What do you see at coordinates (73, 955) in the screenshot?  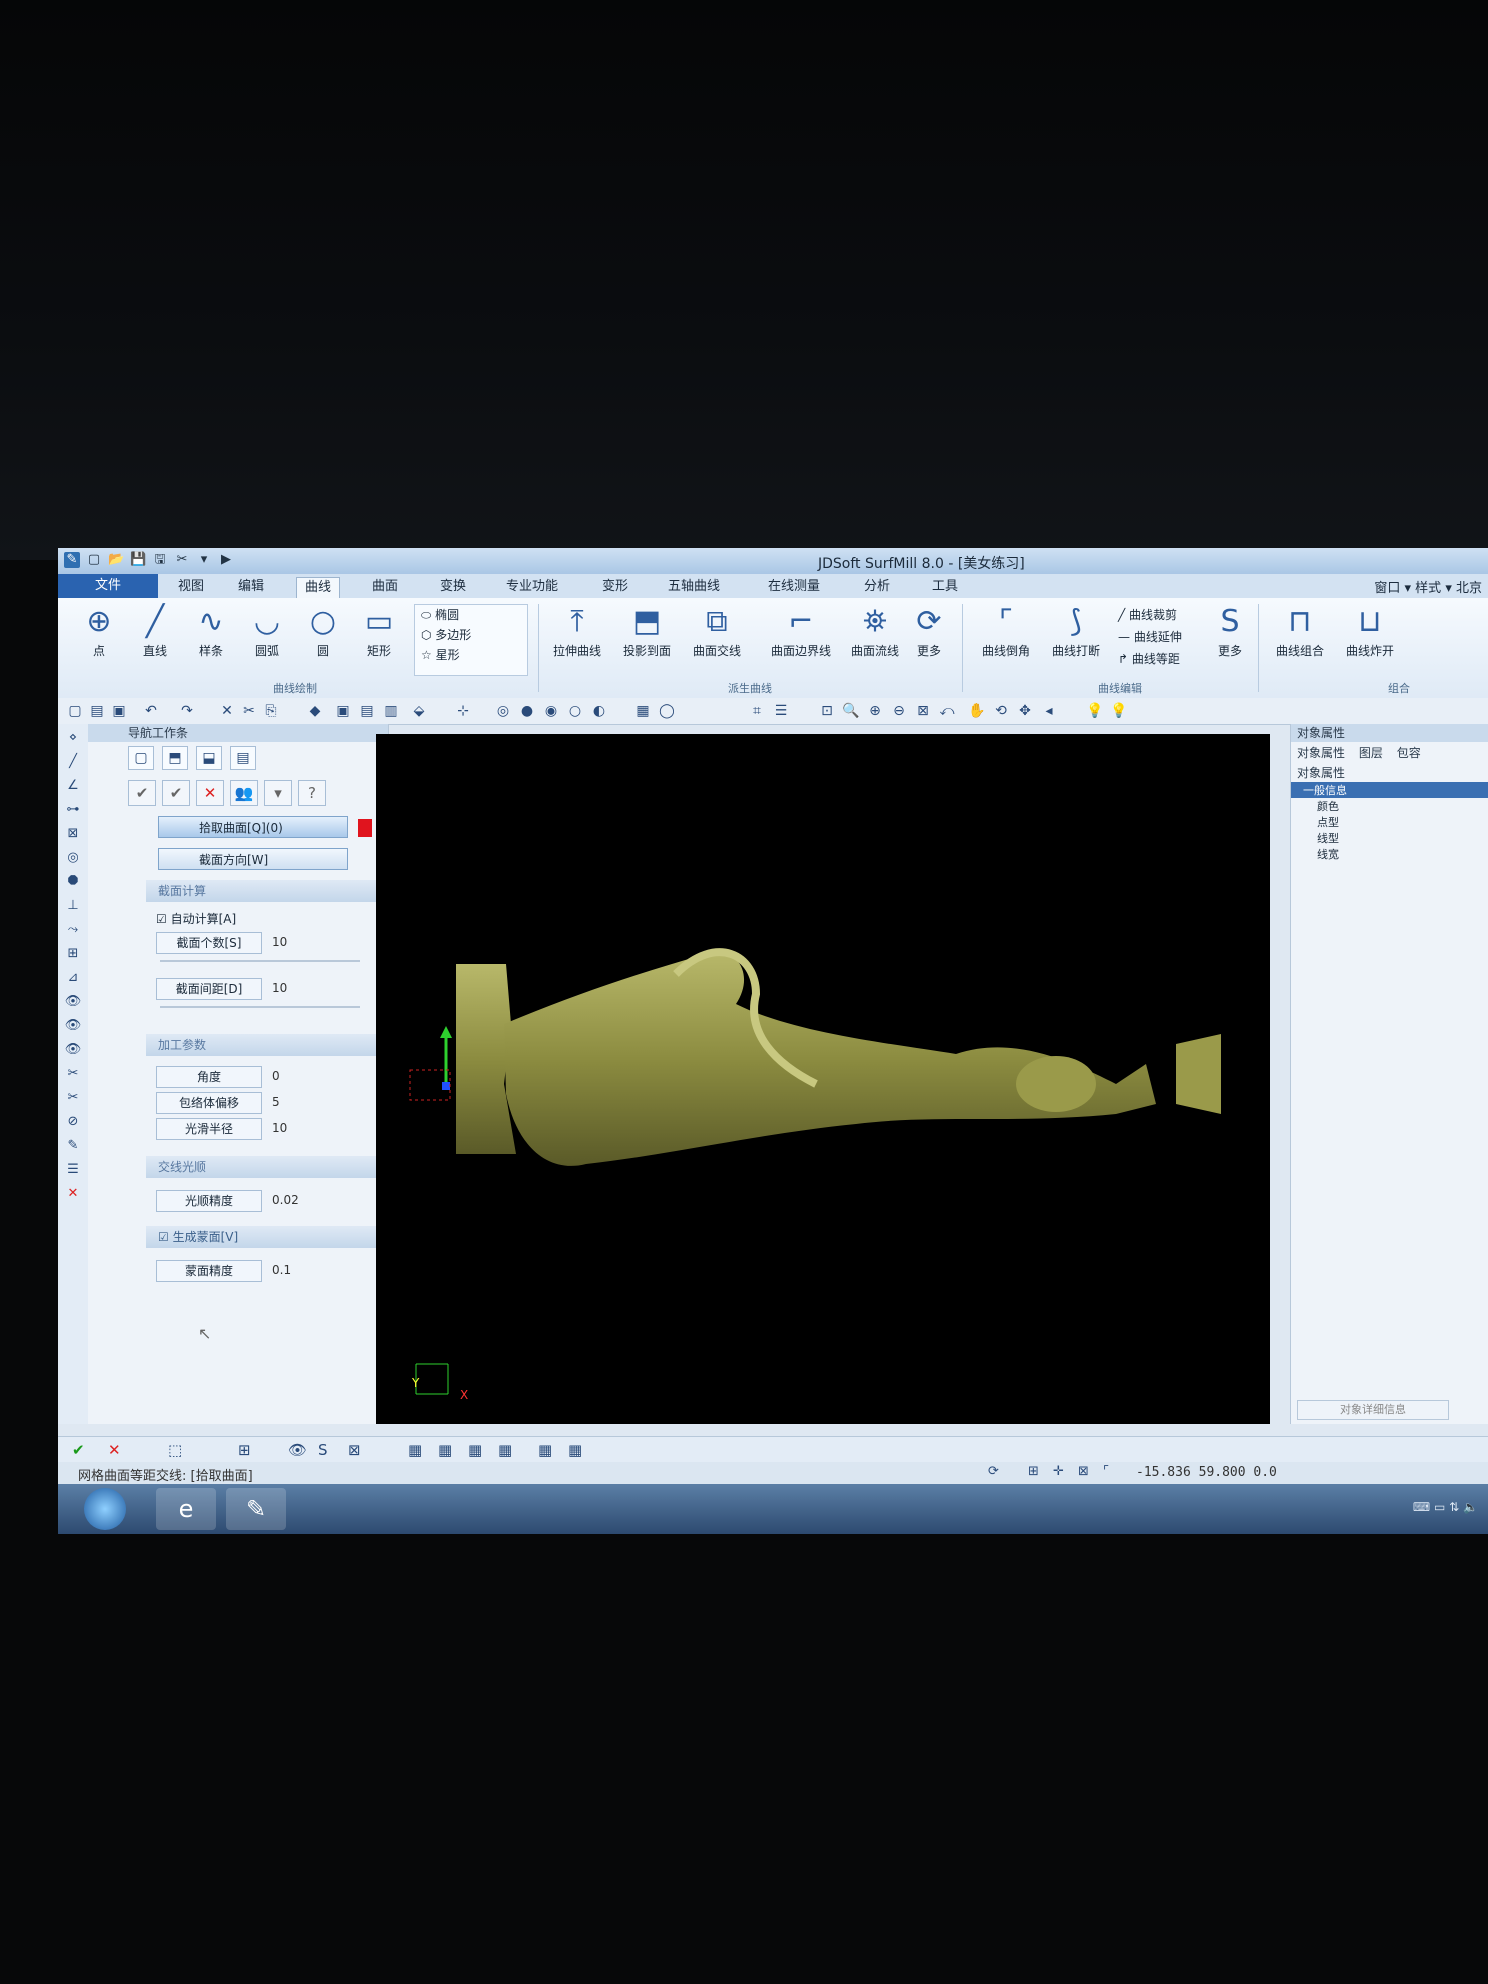 I see `grid-tool-icon: ⊞` at bounding box center [73, 955].